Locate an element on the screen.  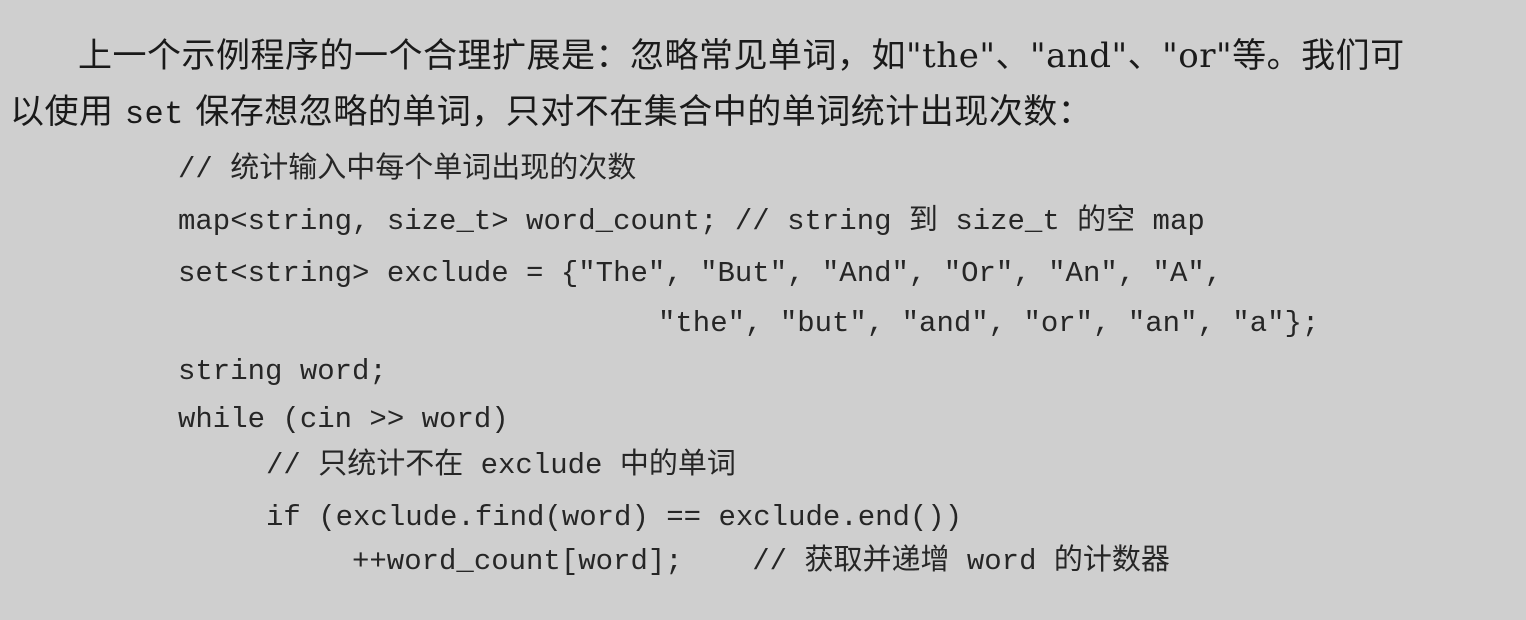
code-line-8: if (exclude.find(word) == exclude.end()) is located at coordinates (614, 517).